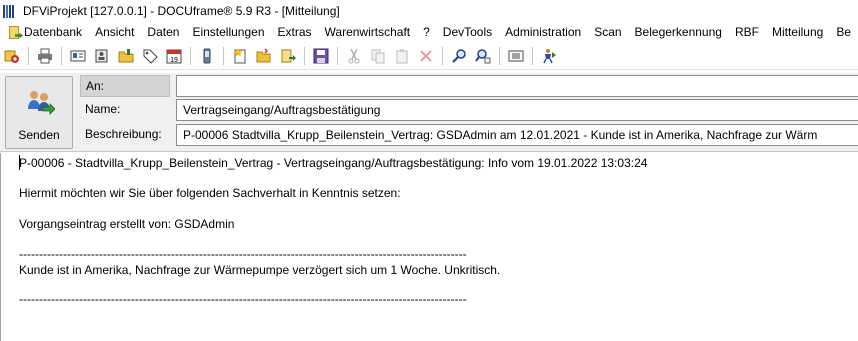  Describe the element at coordinates (39, 135) in the screenshot. I see `send-label: Senden` at that location.